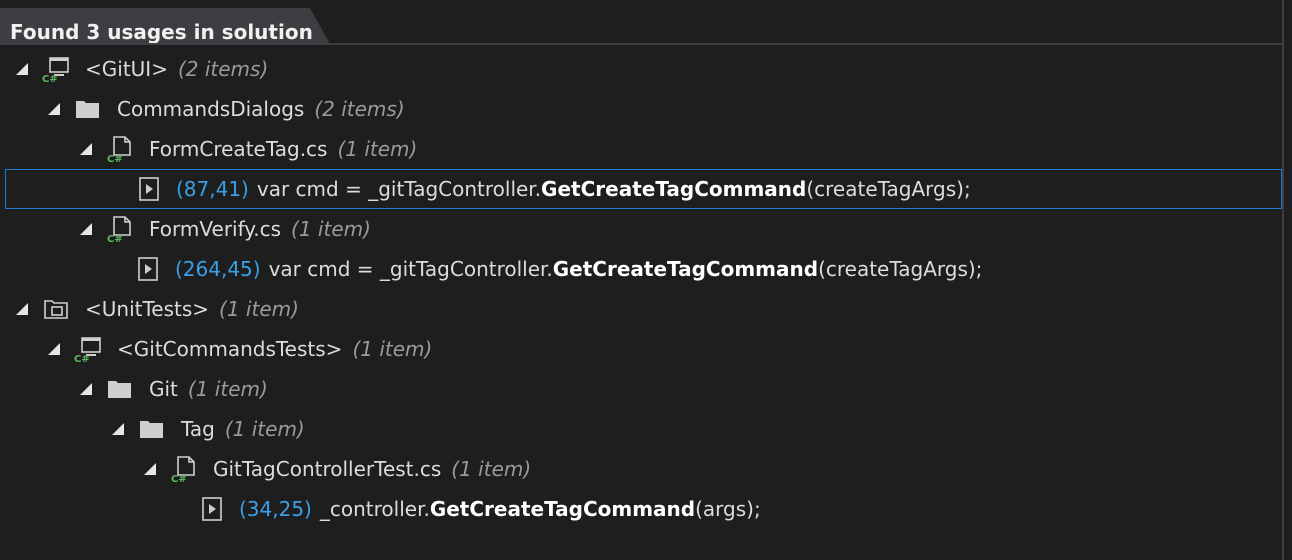 This screenshot has height=560, width=1292. I want to click on panel-border, so click(1283, 280).